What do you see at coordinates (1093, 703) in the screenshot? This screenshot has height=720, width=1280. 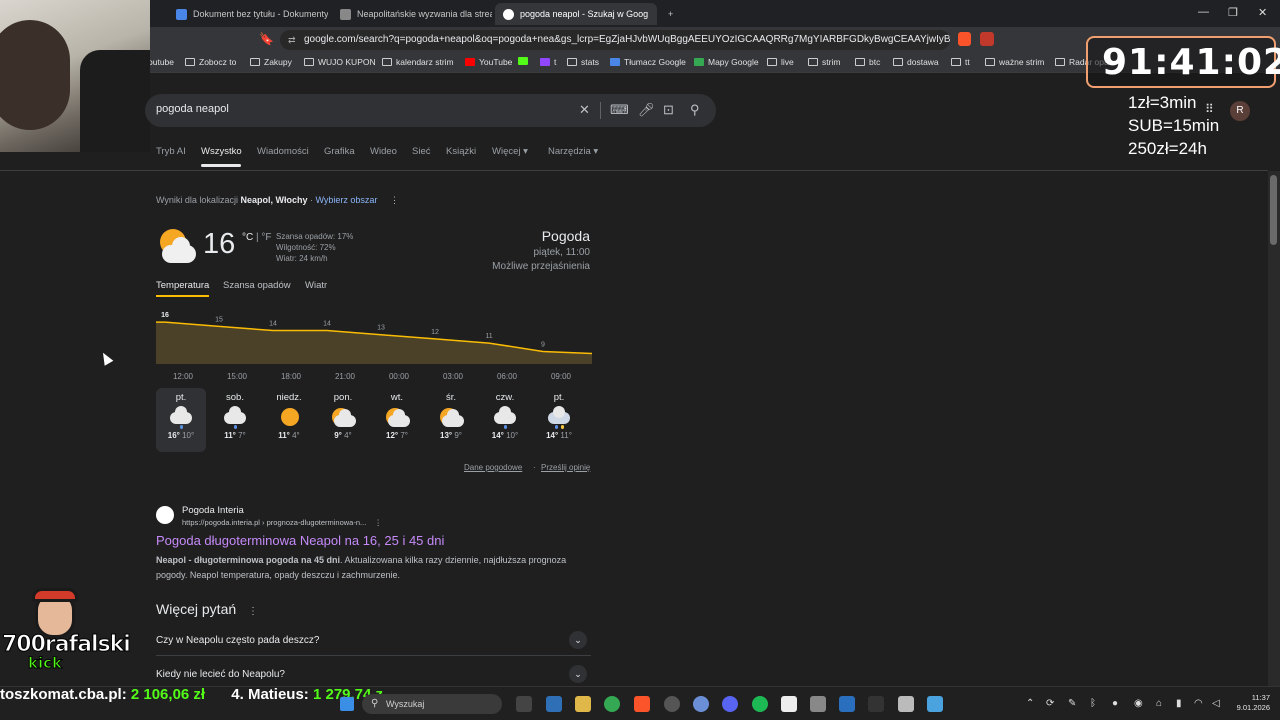 I see `bluetooth-icon: ᛒ` at bounding box center [1093, 703].